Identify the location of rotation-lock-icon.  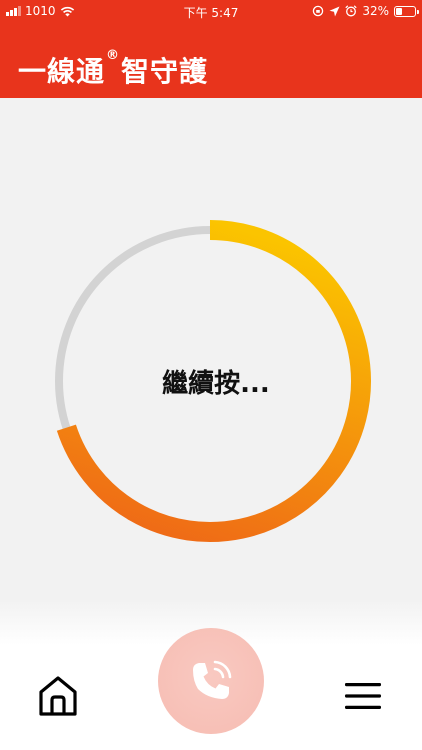
(318, 11).